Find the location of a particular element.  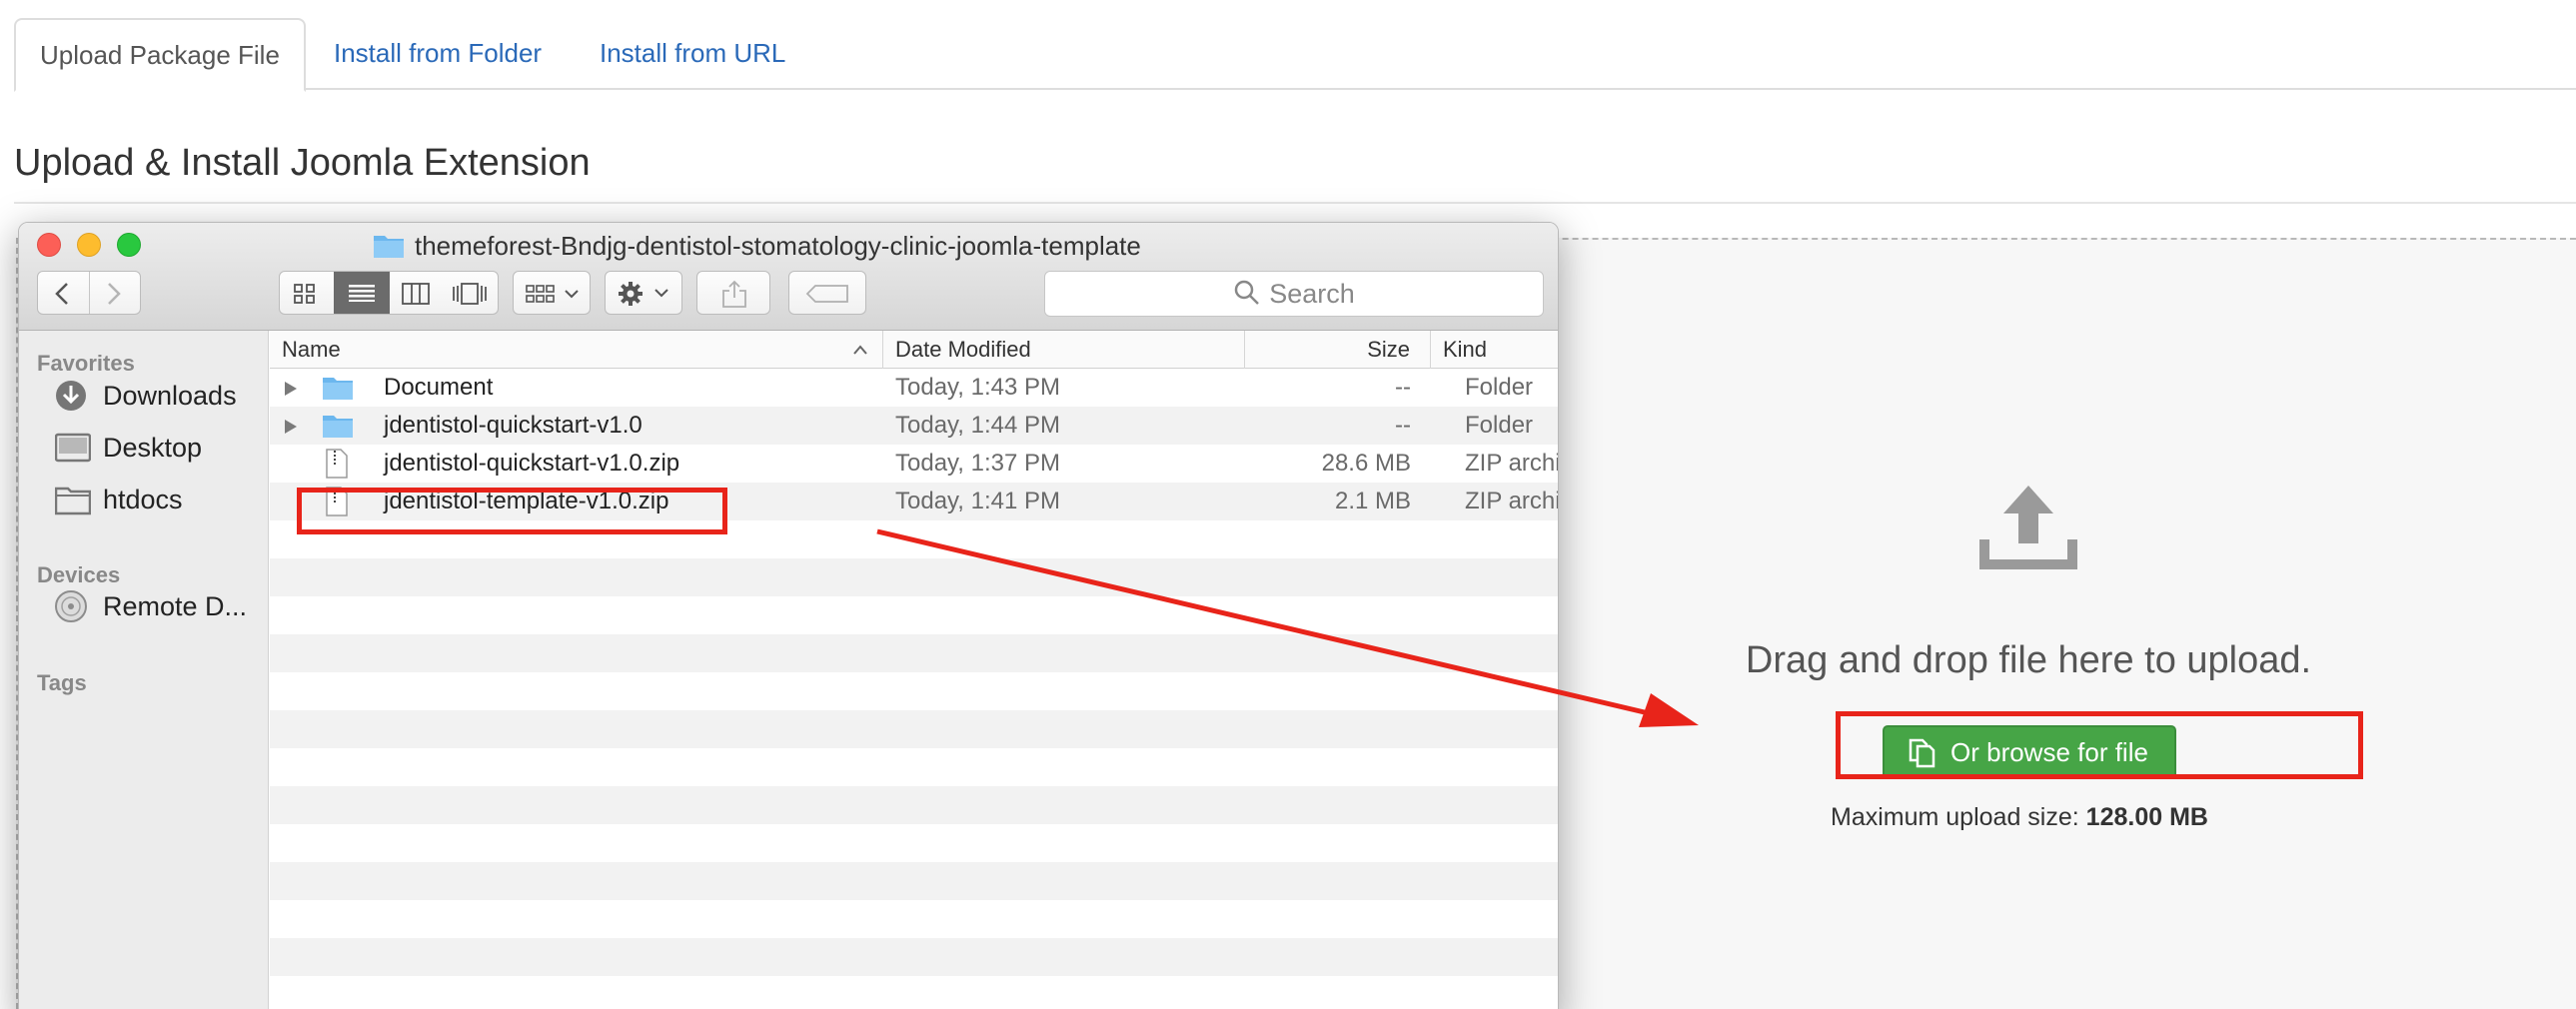

file-date: Today, 1:41 PM is located at coordinates (977, 501).